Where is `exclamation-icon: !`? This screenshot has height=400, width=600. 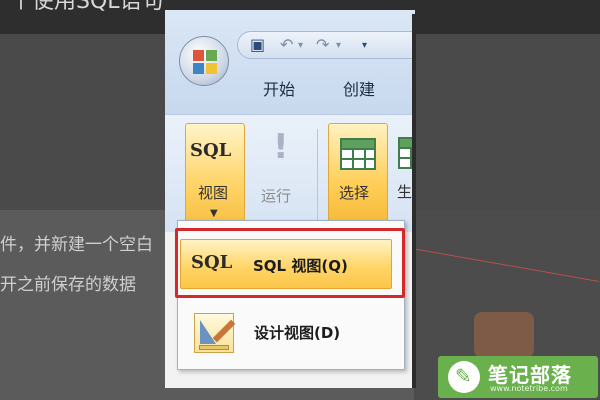 exclamation-icon: ! is located at coordinates (281, 147).